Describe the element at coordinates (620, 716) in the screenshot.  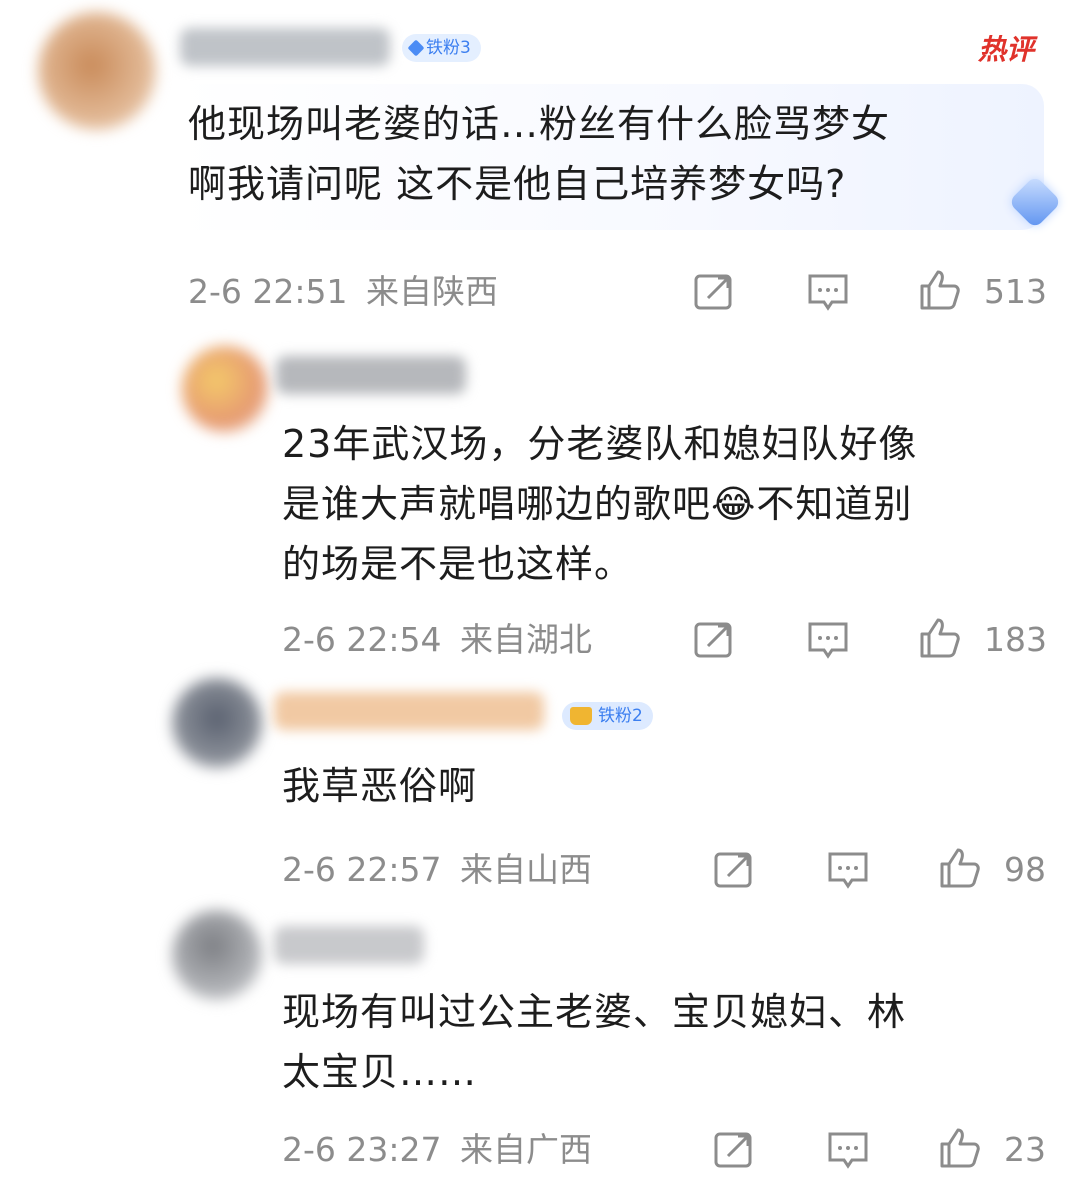
I see `fan-badge-label: 铁粉2` at that location.